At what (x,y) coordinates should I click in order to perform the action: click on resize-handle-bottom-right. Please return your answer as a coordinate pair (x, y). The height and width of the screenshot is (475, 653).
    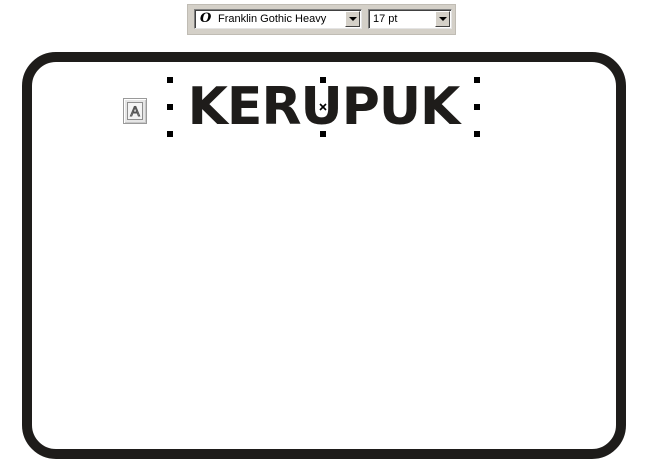
    Looking at the image, I should click on (477, 134).